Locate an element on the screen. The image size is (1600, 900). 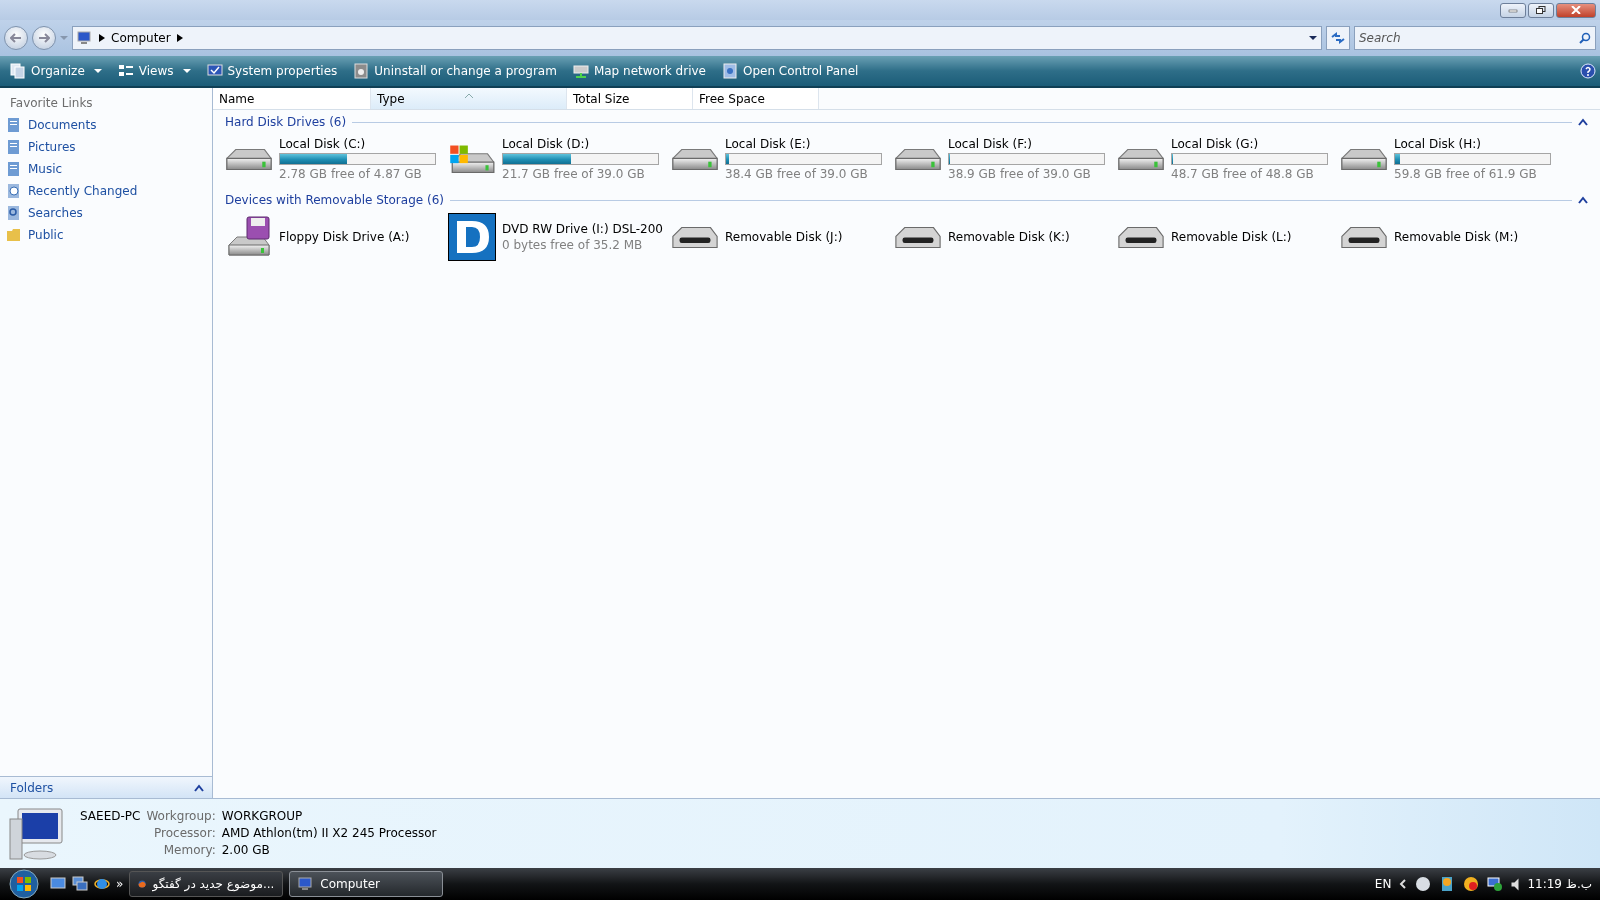
free-space-text: 21.7 GB free of 39.0 GB is located at coordinates (574, 174).